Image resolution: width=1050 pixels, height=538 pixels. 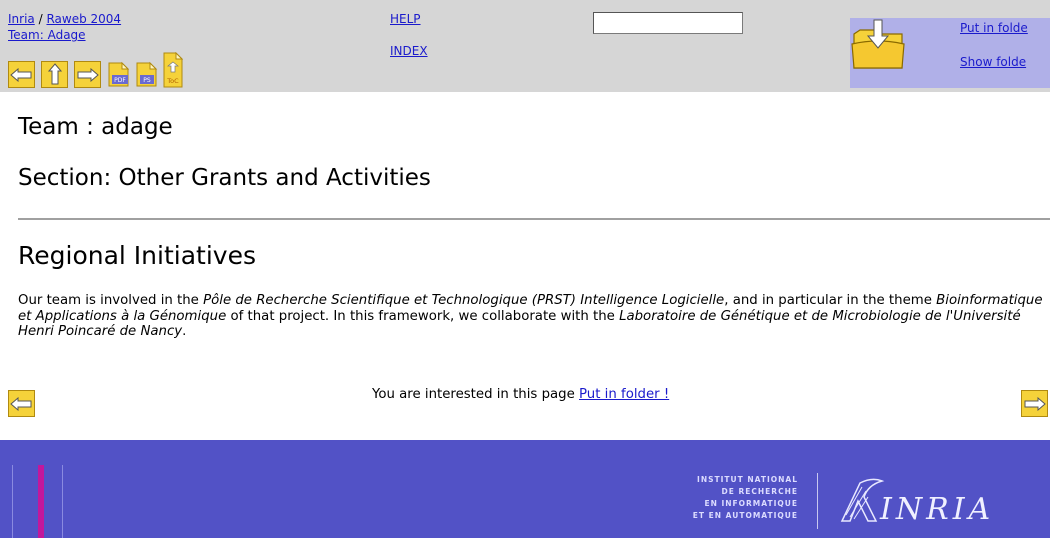 I want to click on team-link: Team: Adage, so click(x=47, y=35).